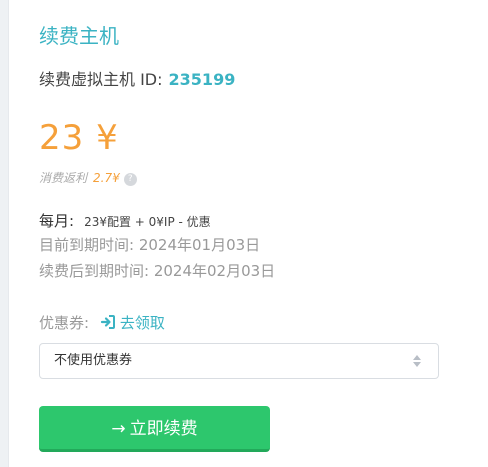  What do you see at coordinates (107, 322) in the screenshot?
I see `login-icon` at bounding box center [107, 322].